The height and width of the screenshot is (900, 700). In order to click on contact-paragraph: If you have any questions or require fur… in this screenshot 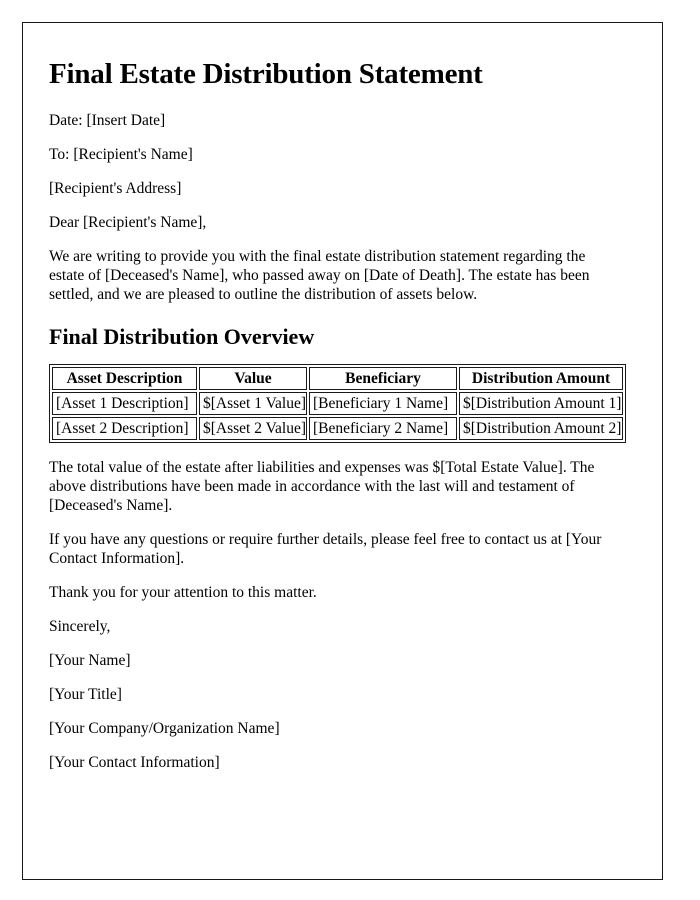, I will do `click(325, 549)`.